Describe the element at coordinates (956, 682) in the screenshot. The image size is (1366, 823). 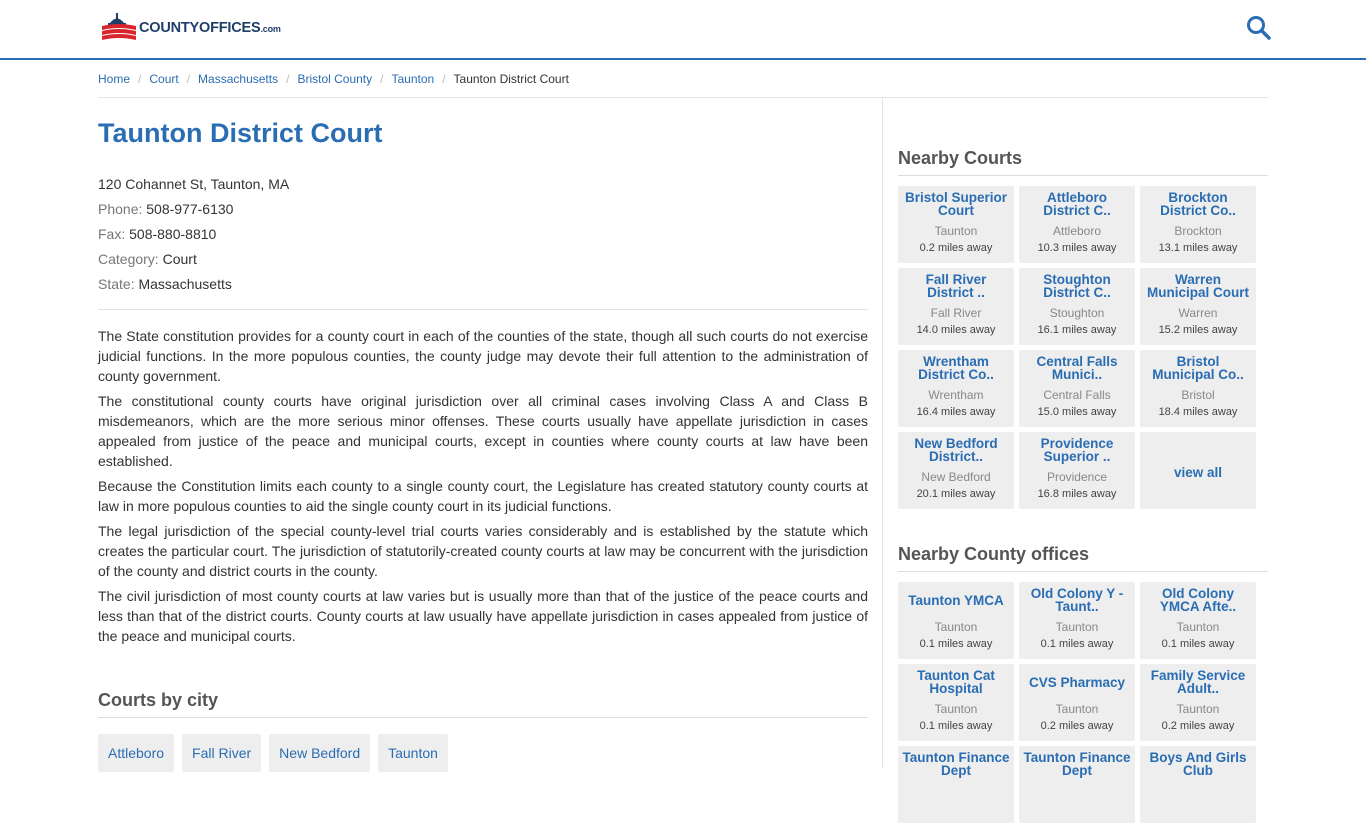
I see `card-name: Taunton Cat Hospital` at that location.